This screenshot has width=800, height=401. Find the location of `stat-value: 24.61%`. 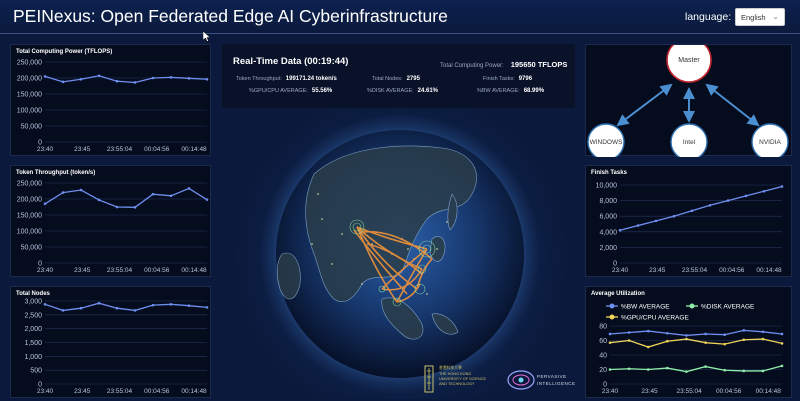

stat-value: 24.61% is located at coordinates (428, 91).